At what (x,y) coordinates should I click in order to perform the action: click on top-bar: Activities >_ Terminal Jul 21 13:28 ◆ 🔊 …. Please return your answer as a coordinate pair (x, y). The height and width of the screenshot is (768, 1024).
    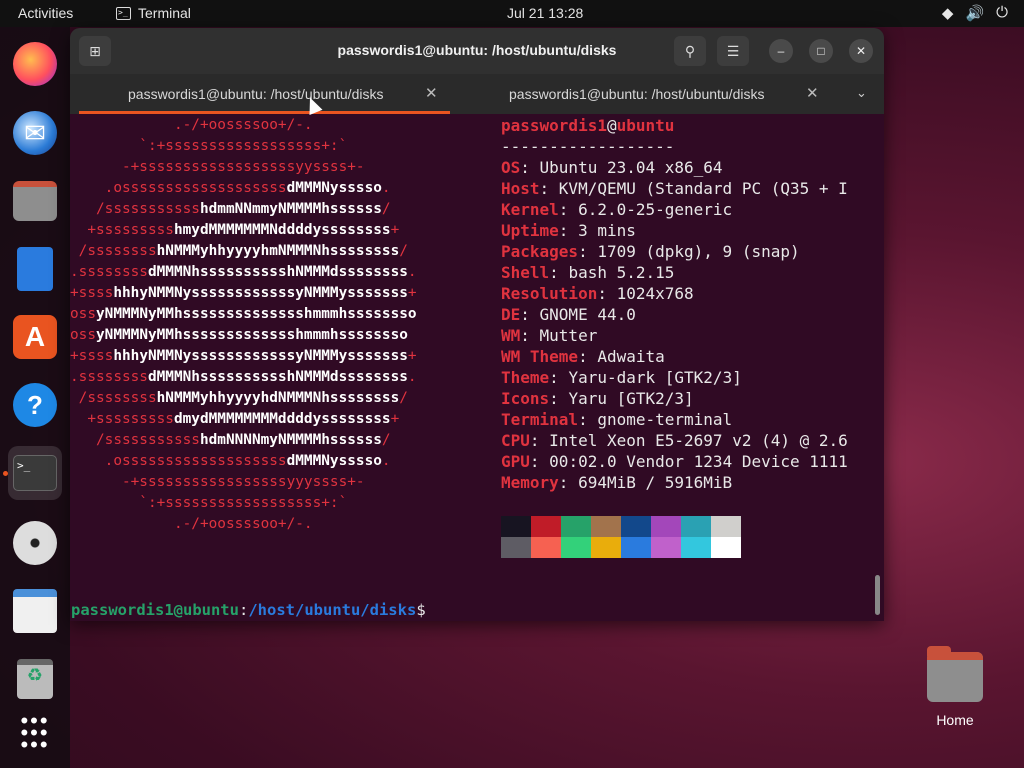
    Looking at the image, I should click on (512, 13).